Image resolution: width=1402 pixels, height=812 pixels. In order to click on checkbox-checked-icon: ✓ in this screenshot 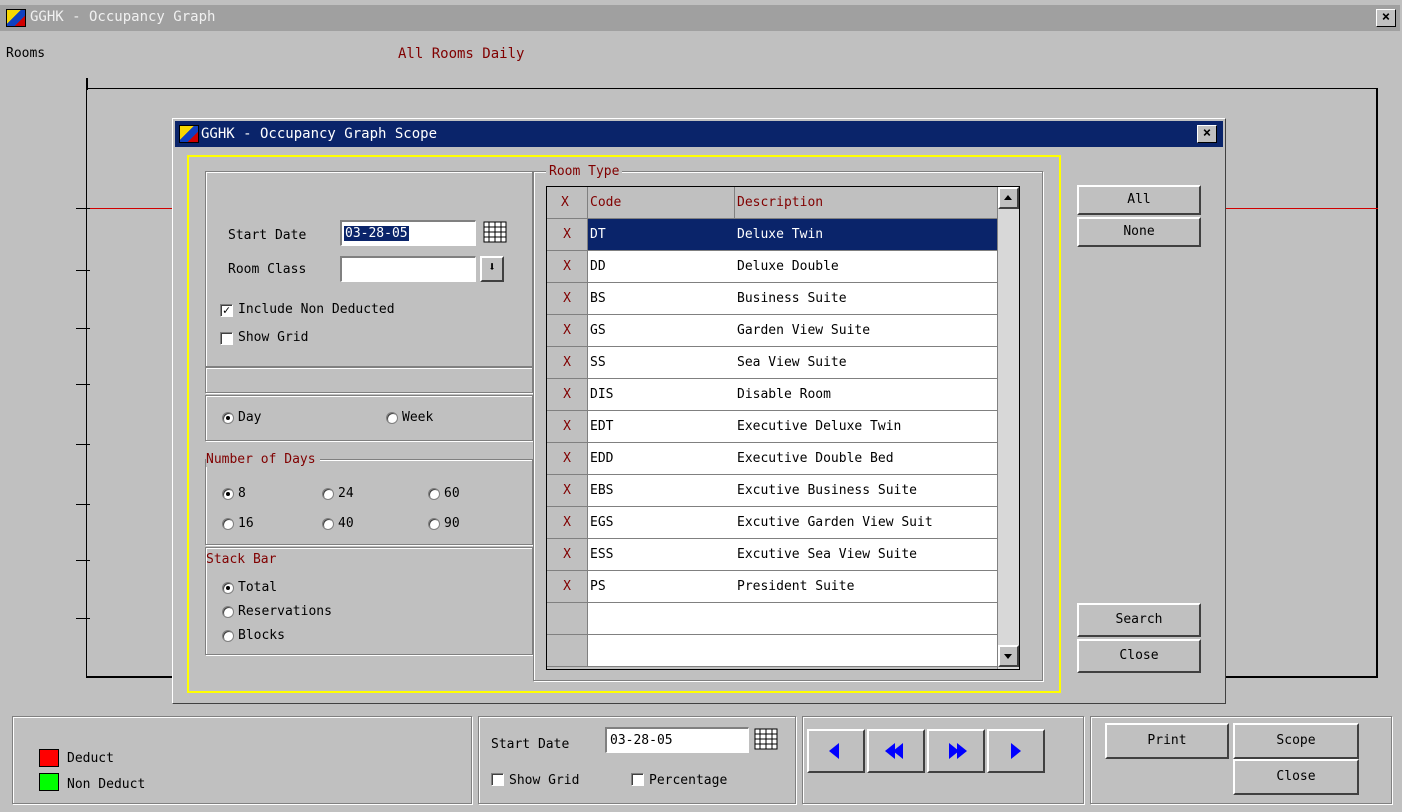, I will do `click(226, 310)`.